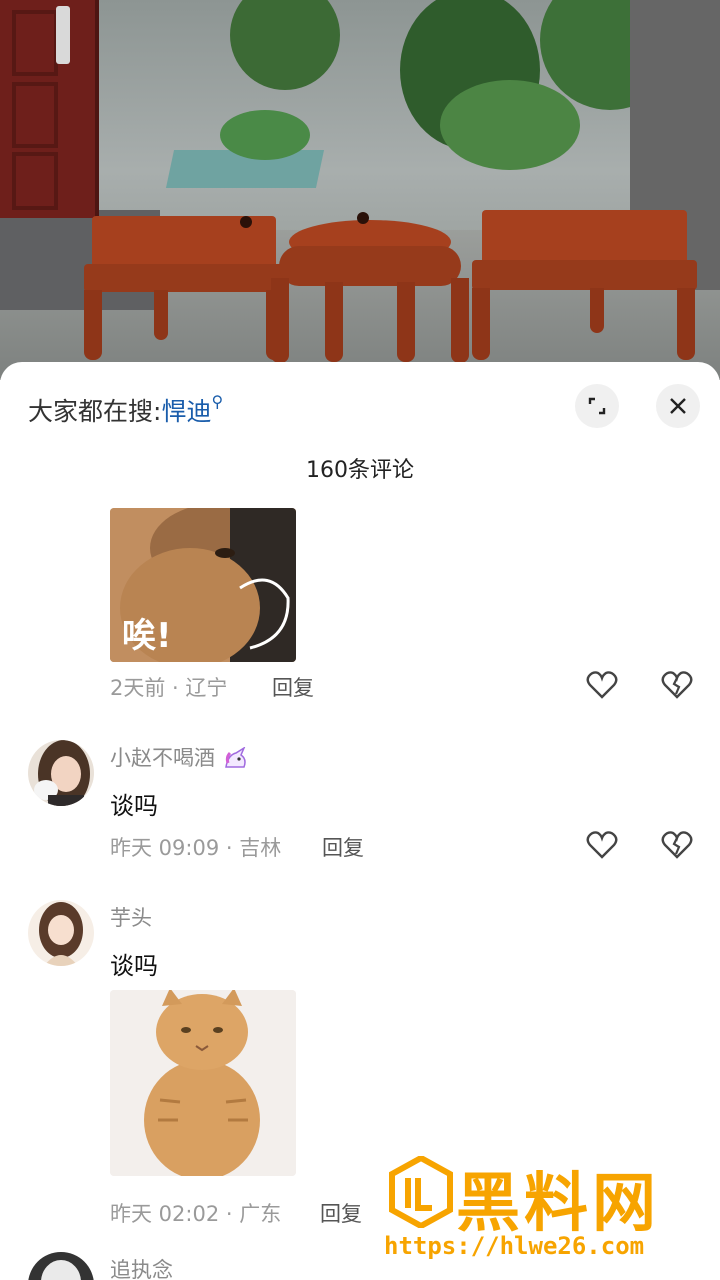 The image size is (720, 1280). Describe the element at coordinates (196, 1214) in the screenshot. I see `comment-meta: 昨天 02:02 · 广东` at that location.